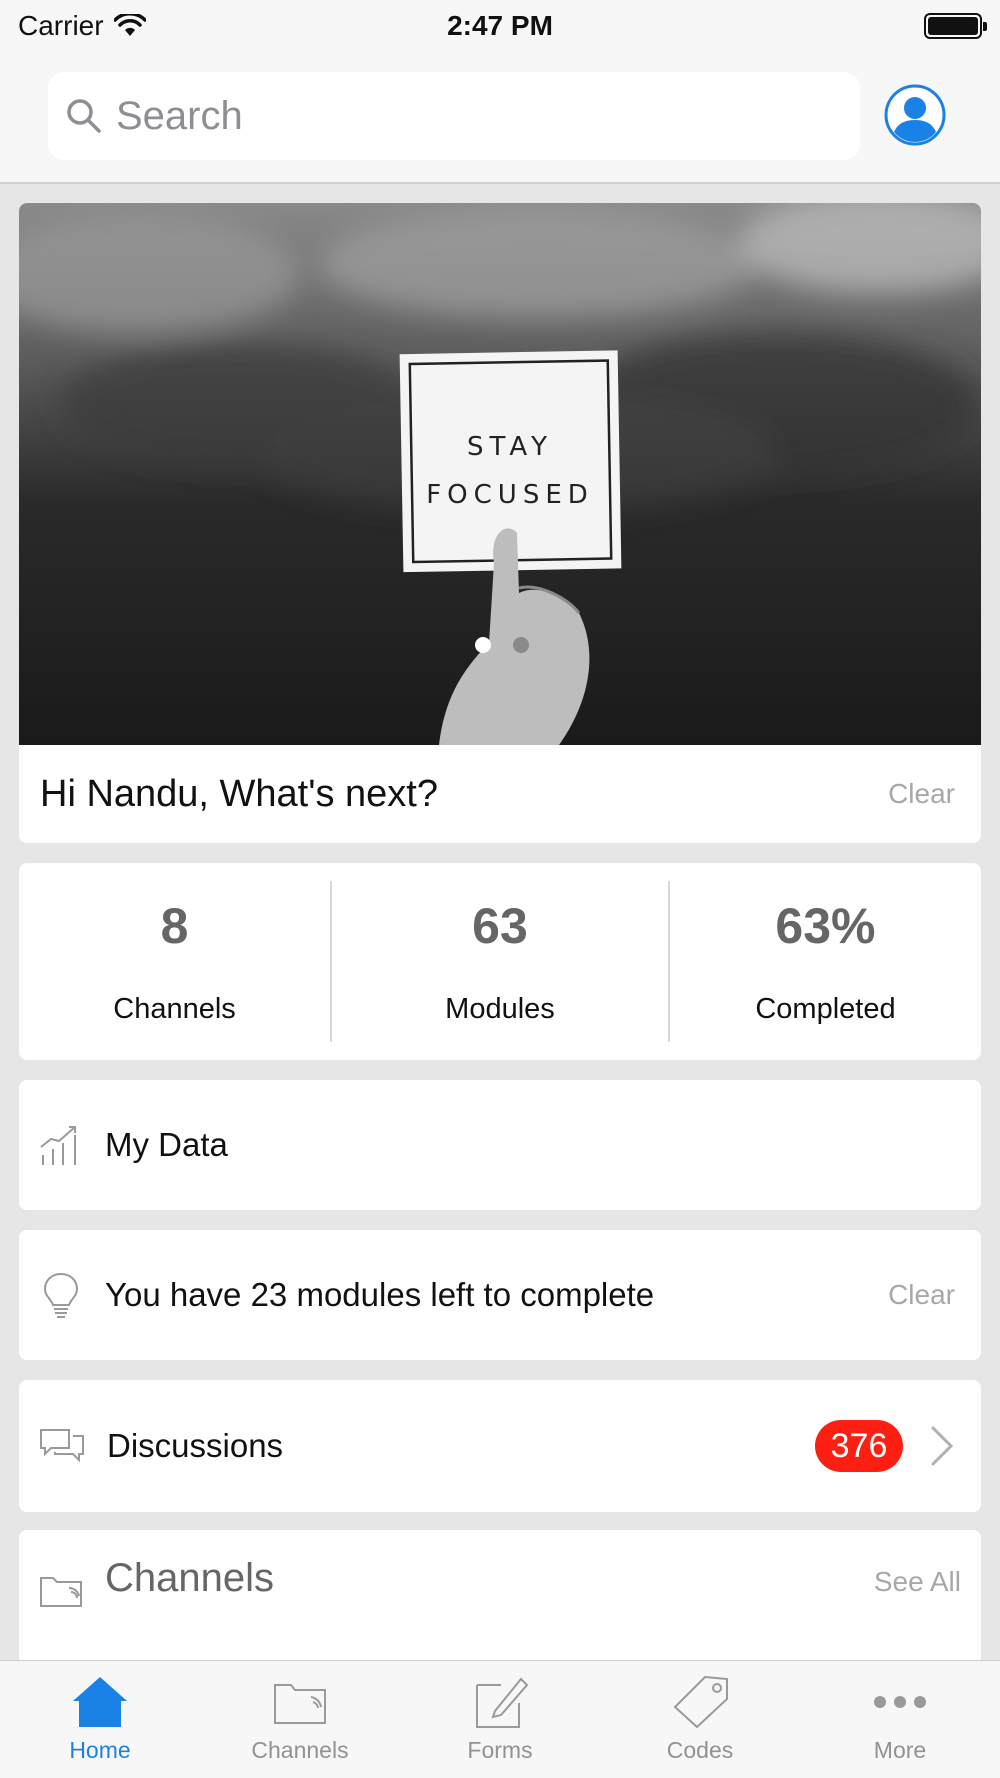 The width and height of the screenshot is (1000, 1778). I want to click on search-input, so click(466, 116).